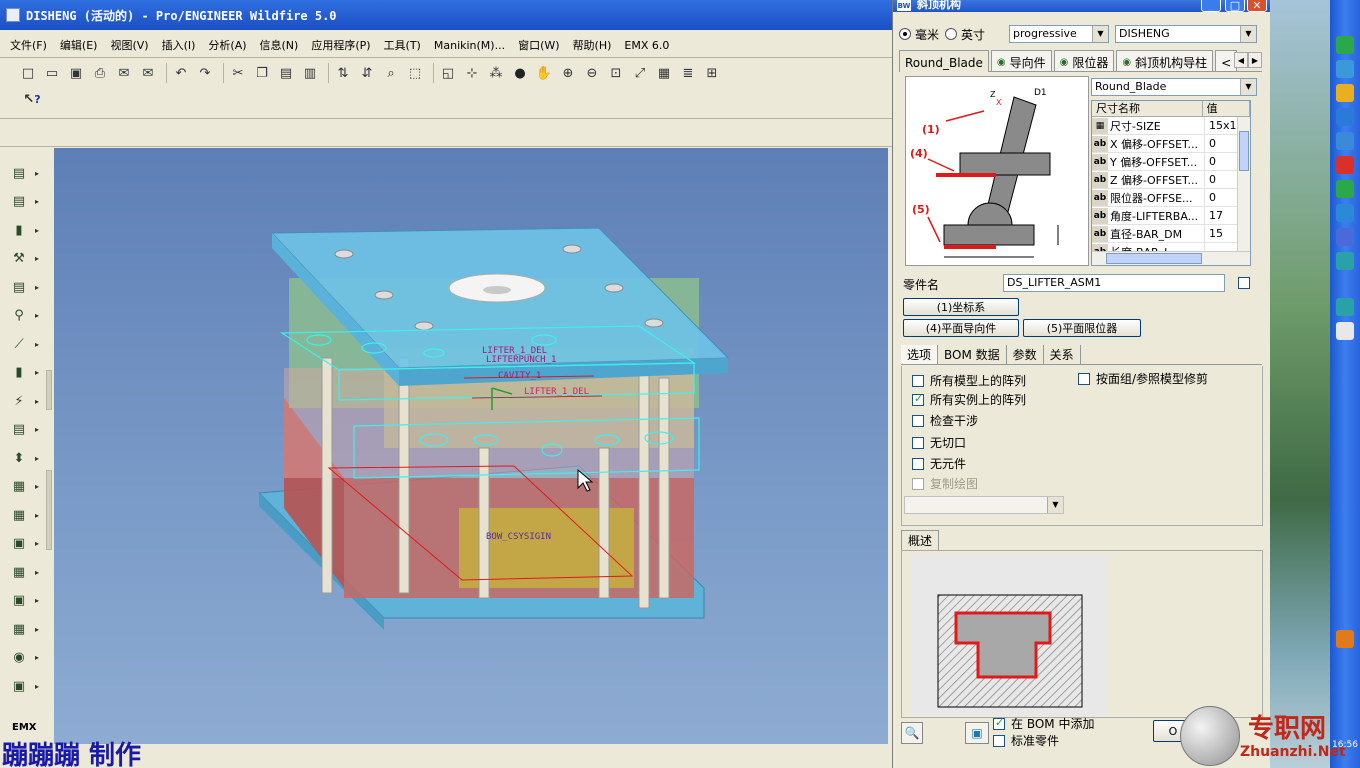 The width and height of the screenshot is (1360, 768). Describe the element at coordinates (23, 259) in the screenshot. I see `screw-icon: ⚒ ▸` at that location.